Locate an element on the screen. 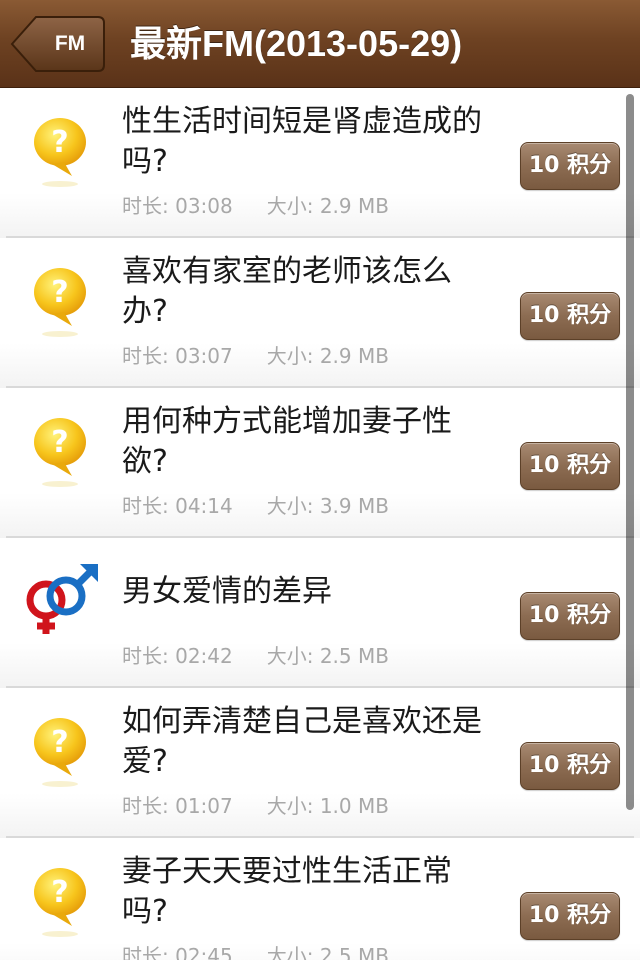 The width and height of the screenshot is (640, 960). navigation-bar: FM 最新FM(2013-05-29) is located at coordinates (320, 44).